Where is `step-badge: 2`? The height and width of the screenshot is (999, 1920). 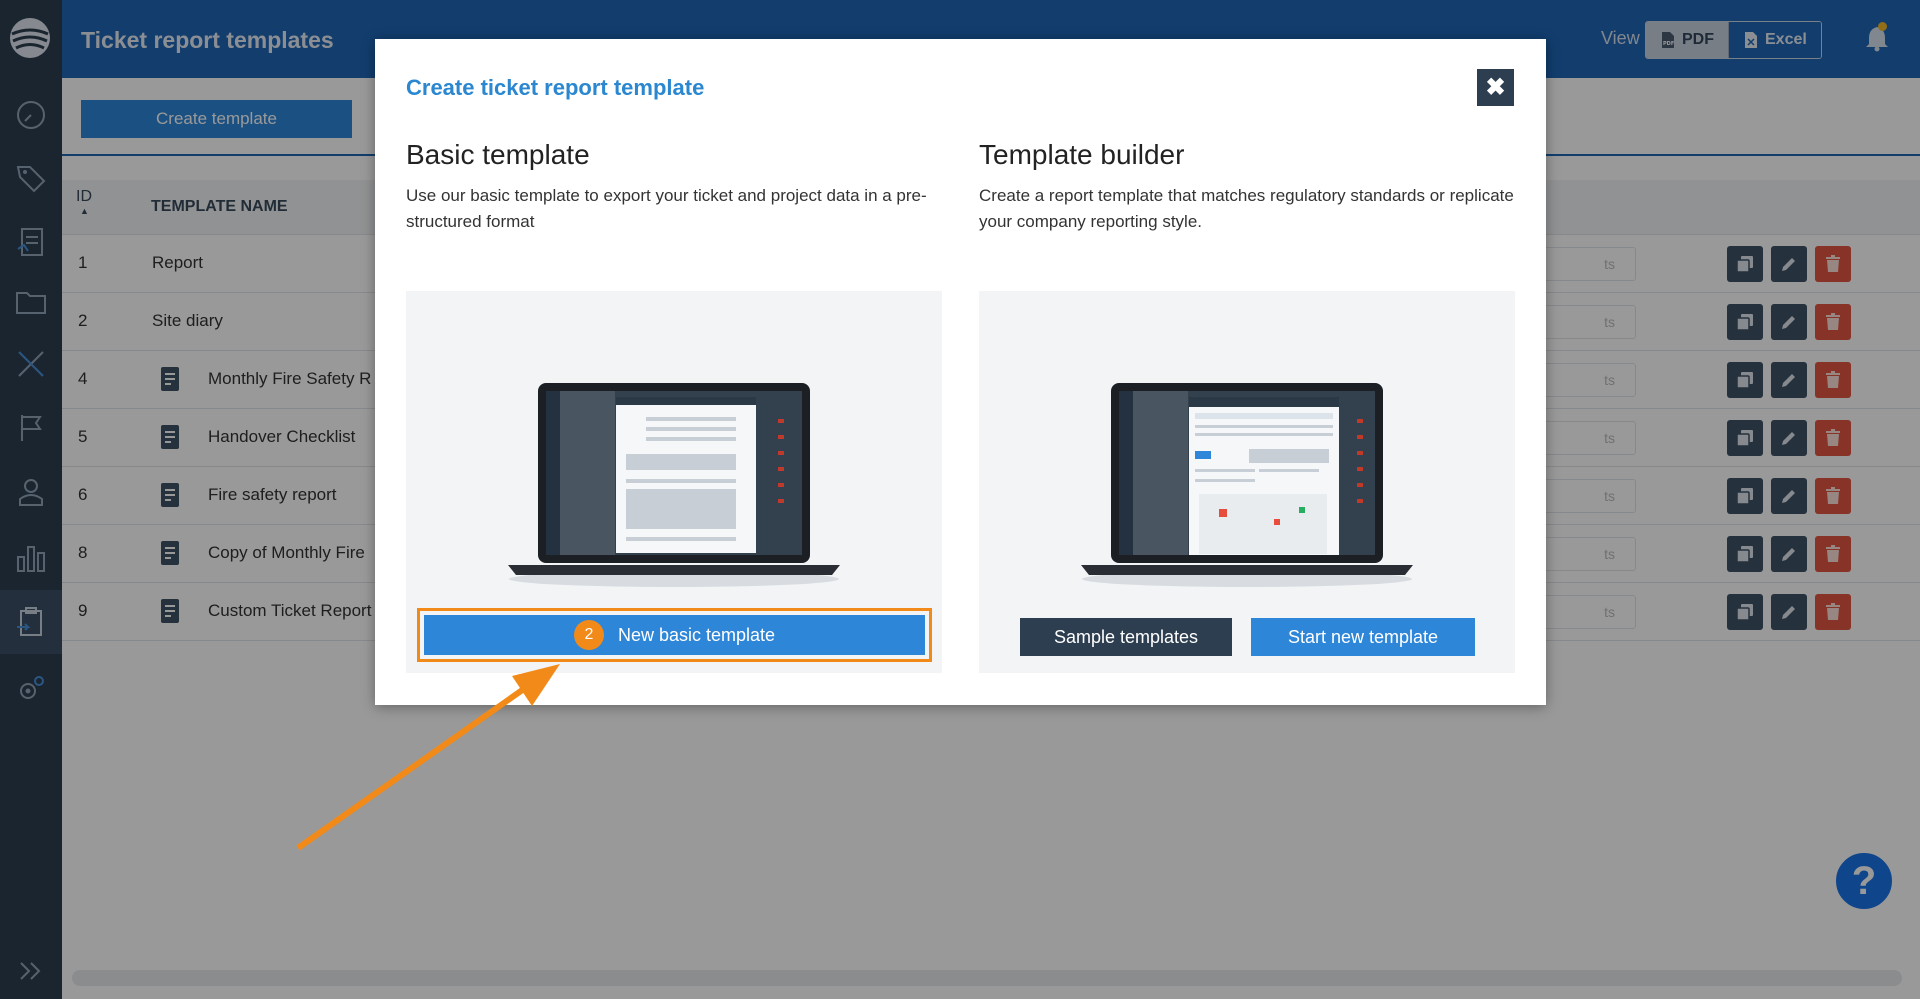
step-badge: 2 is located at coordinates (588, 635).